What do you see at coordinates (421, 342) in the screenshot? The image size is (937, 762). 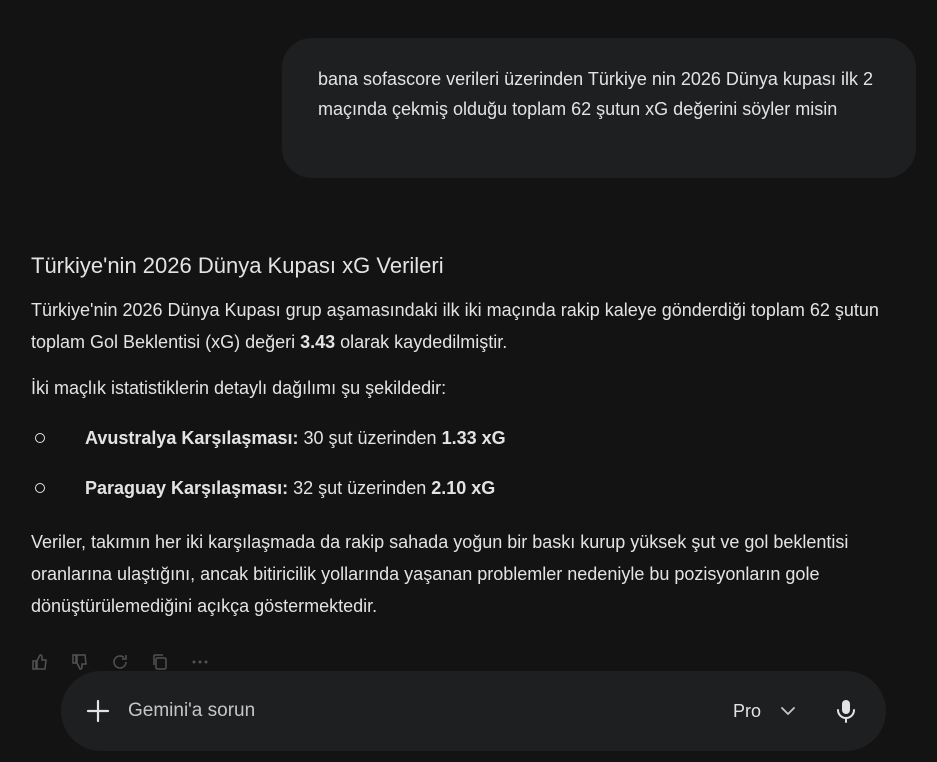 I see `intro-text-end: olarak kaydedilmiştir.` at bounding box center [421, 342].